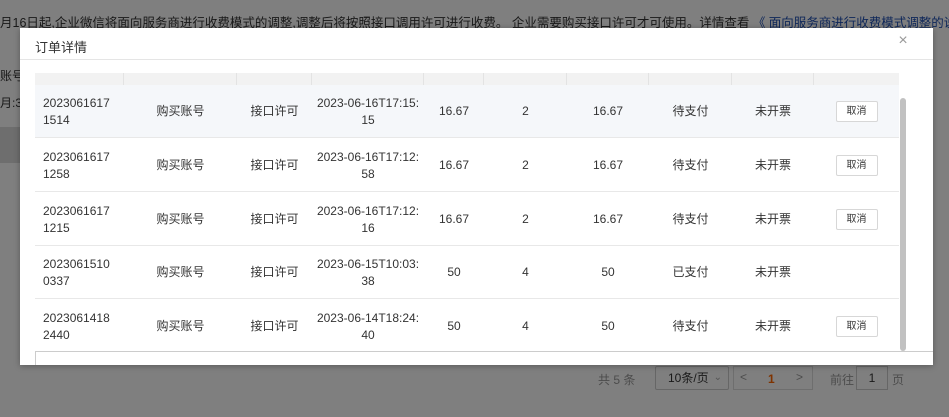  What do you see at coordinates (76, 219) in the screenshot?
I see `order-number-cell: 2023061617 1215` at bounding box center [76, 219].